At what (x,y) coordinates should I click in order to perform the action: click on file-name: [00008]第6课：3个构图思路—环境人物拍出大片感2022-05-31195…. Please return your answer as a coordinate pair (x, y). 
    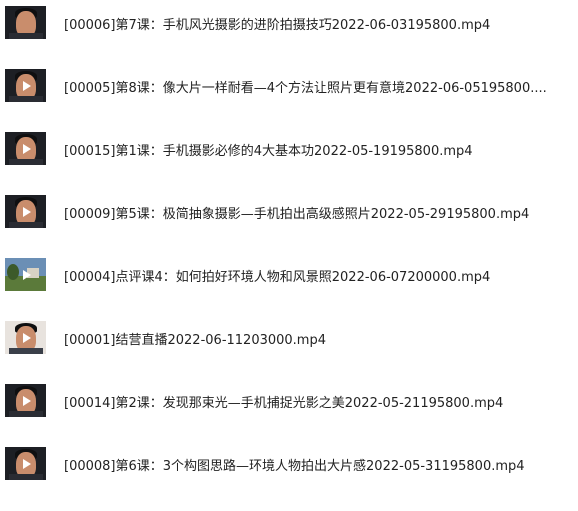
    Looking at the image, I should click on (294, 464).